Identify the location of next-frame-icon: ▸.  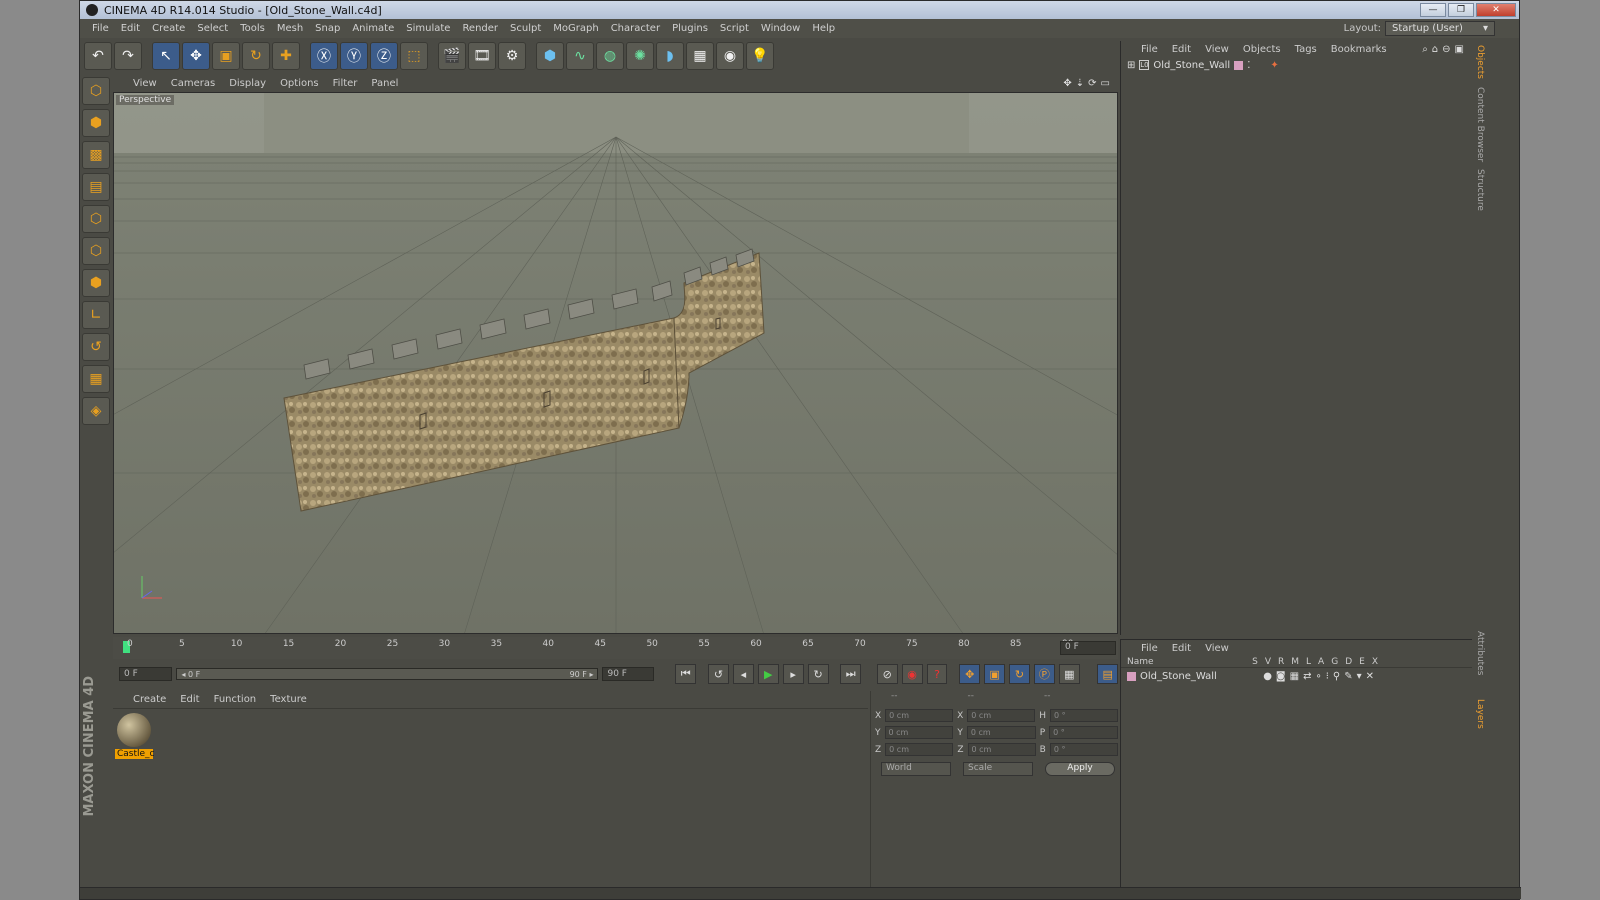
(793, 674).